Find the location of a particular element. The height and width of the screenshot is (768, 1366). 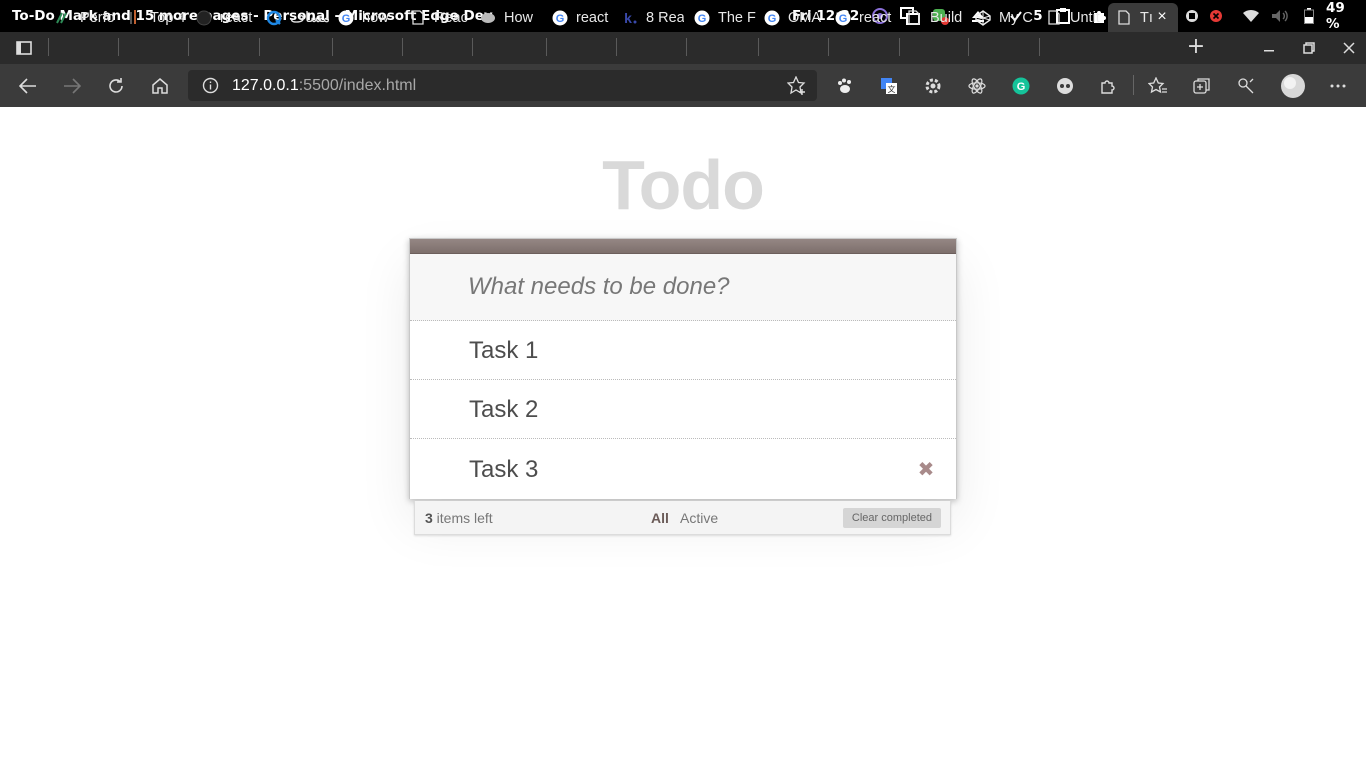

vr-extension-icon is located at coordinates (1065, 86).